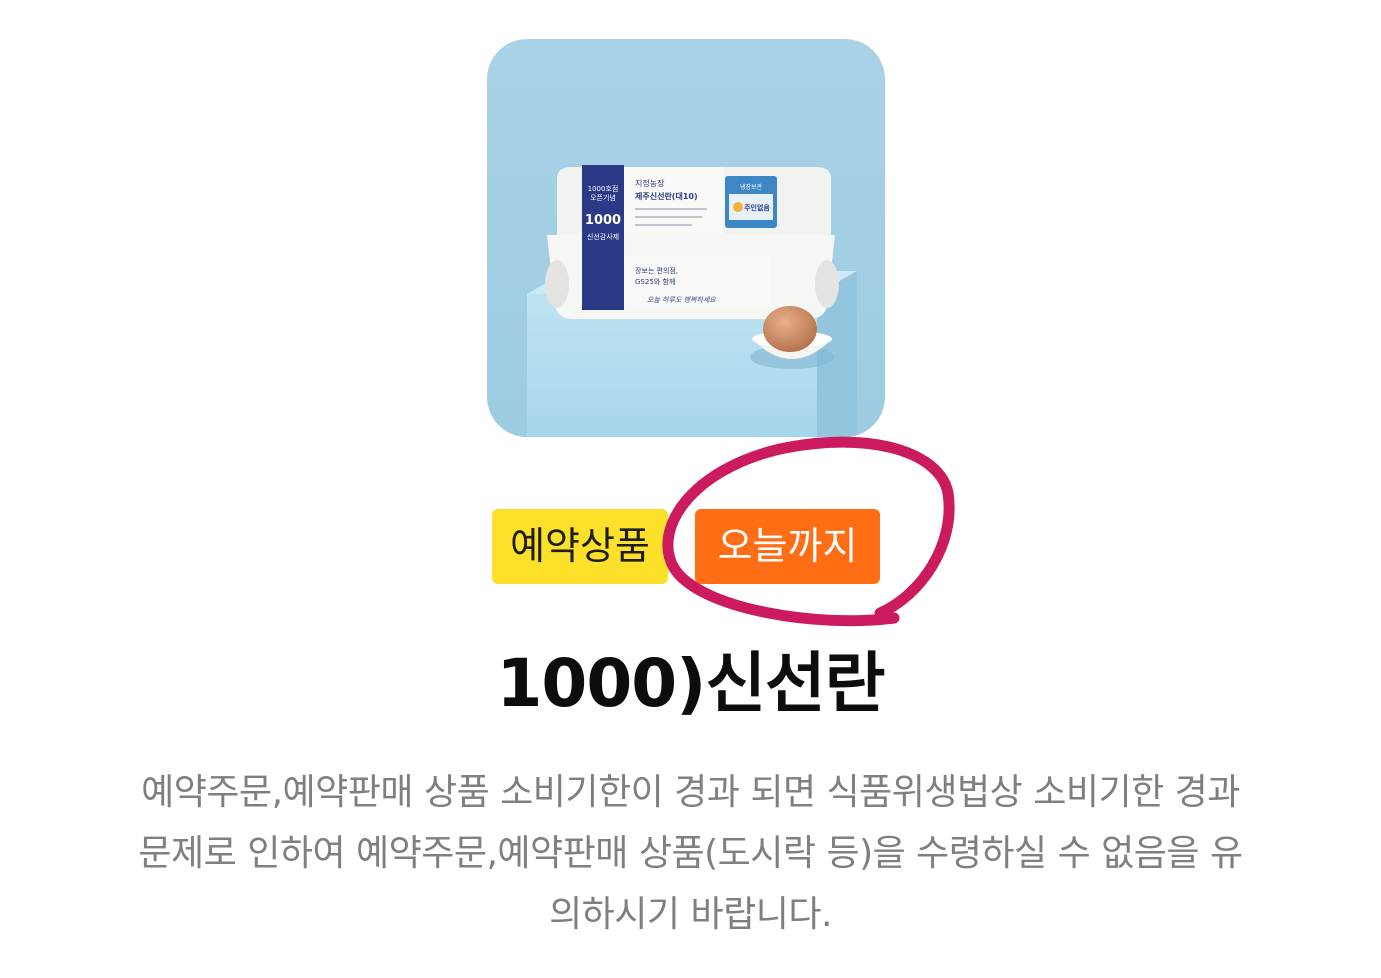 This screenshot has height=978, width=1381. What do you see at coordinates (681, 300) in the screenshot?
I see `svg-text: 오늘 하루도 행복하세요` at bounding box center [681, 300].